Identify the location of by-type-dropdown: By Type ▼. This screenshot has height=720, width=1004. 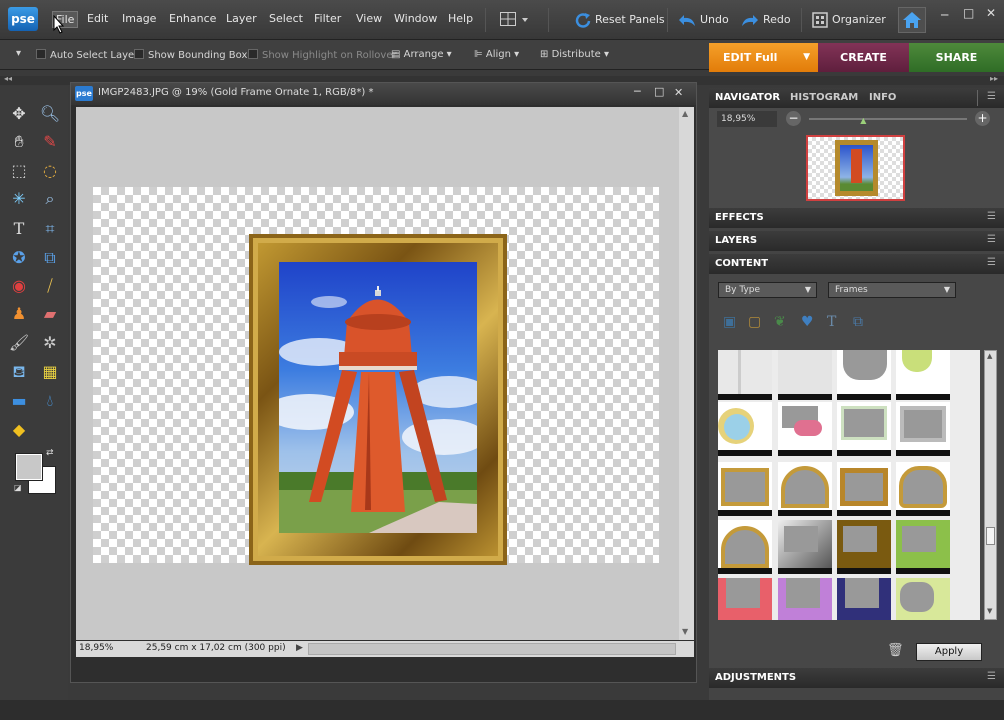
(767, 290).